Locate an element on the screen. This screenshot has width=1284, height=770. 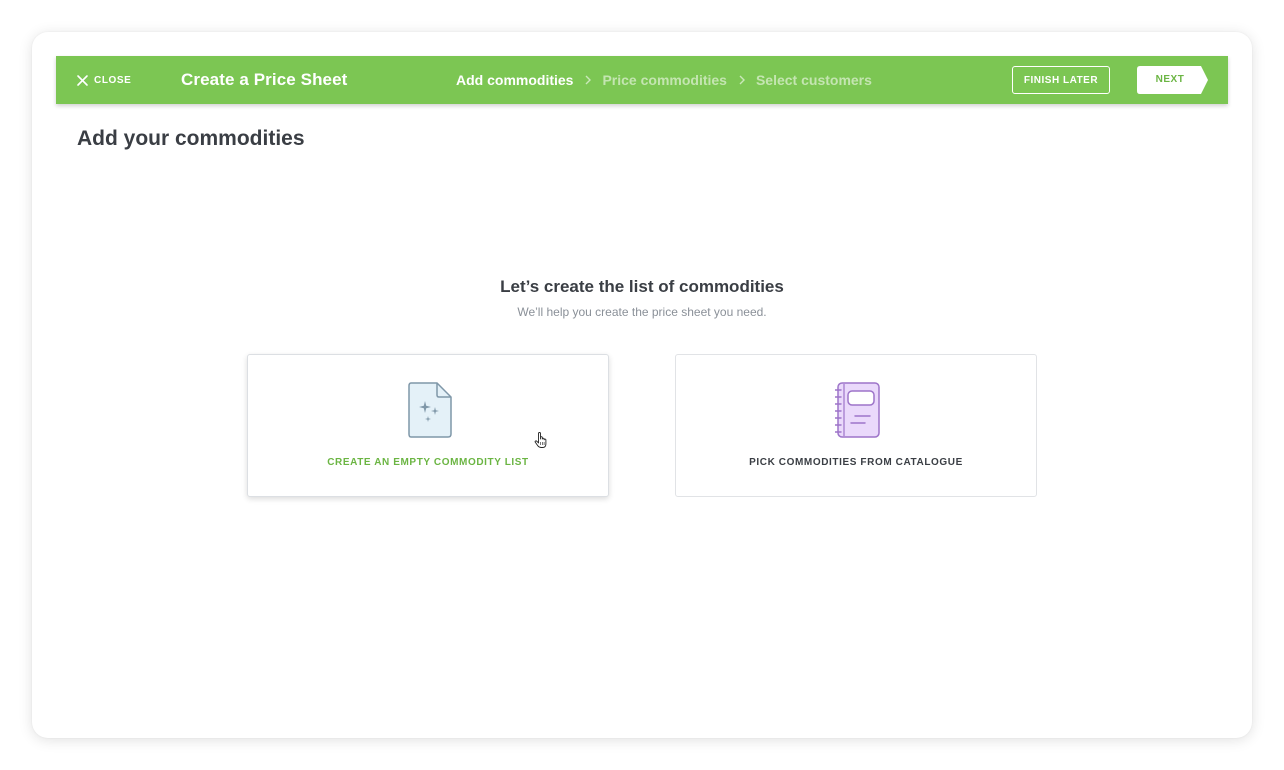
close-button: CLOSE is located at coordinates (103, 80).